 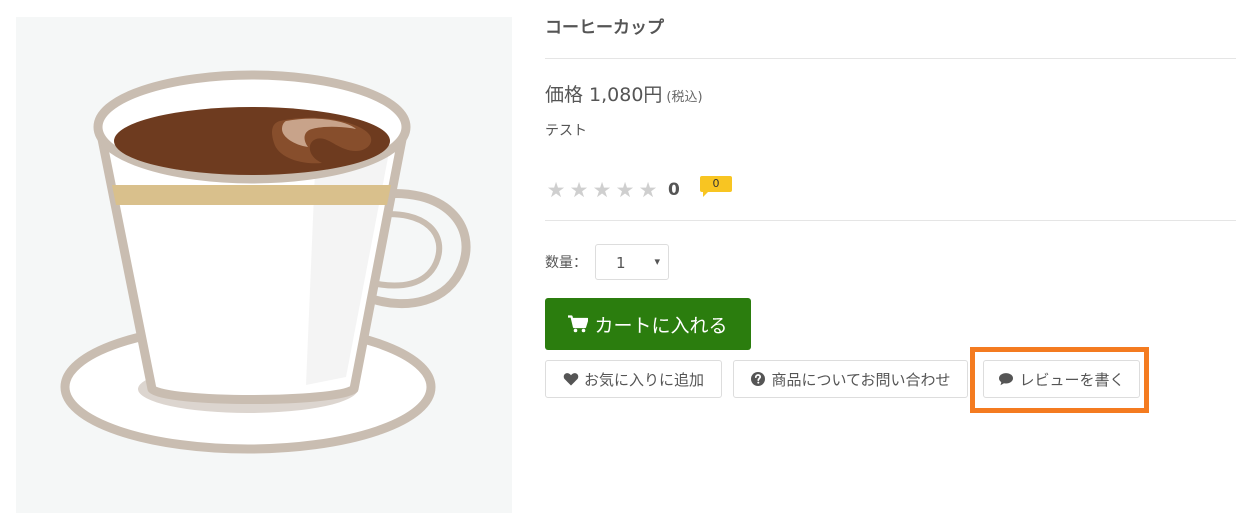 I want to click on star-rating: ★ ★ ★ ★ ★, so click(x=602, y=190).